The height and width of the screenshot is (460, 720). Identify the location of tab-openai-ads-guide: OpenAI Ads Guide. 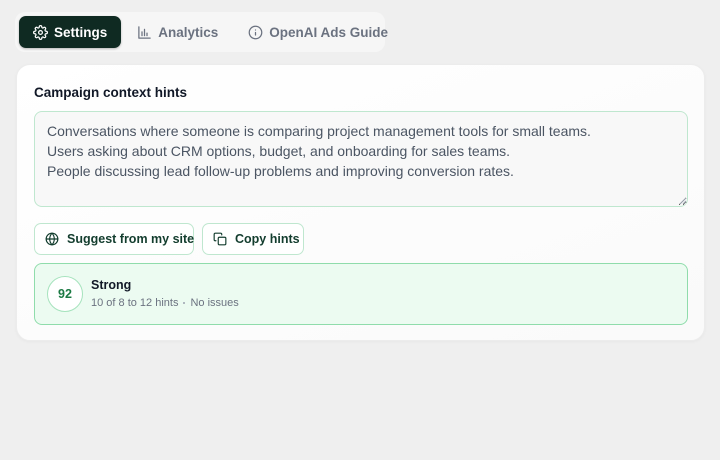
(318, 32).